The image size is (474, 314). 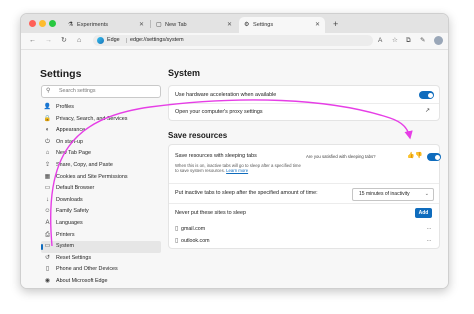 I want to click on tab-label: New Tab, so click(x=176, y=25).